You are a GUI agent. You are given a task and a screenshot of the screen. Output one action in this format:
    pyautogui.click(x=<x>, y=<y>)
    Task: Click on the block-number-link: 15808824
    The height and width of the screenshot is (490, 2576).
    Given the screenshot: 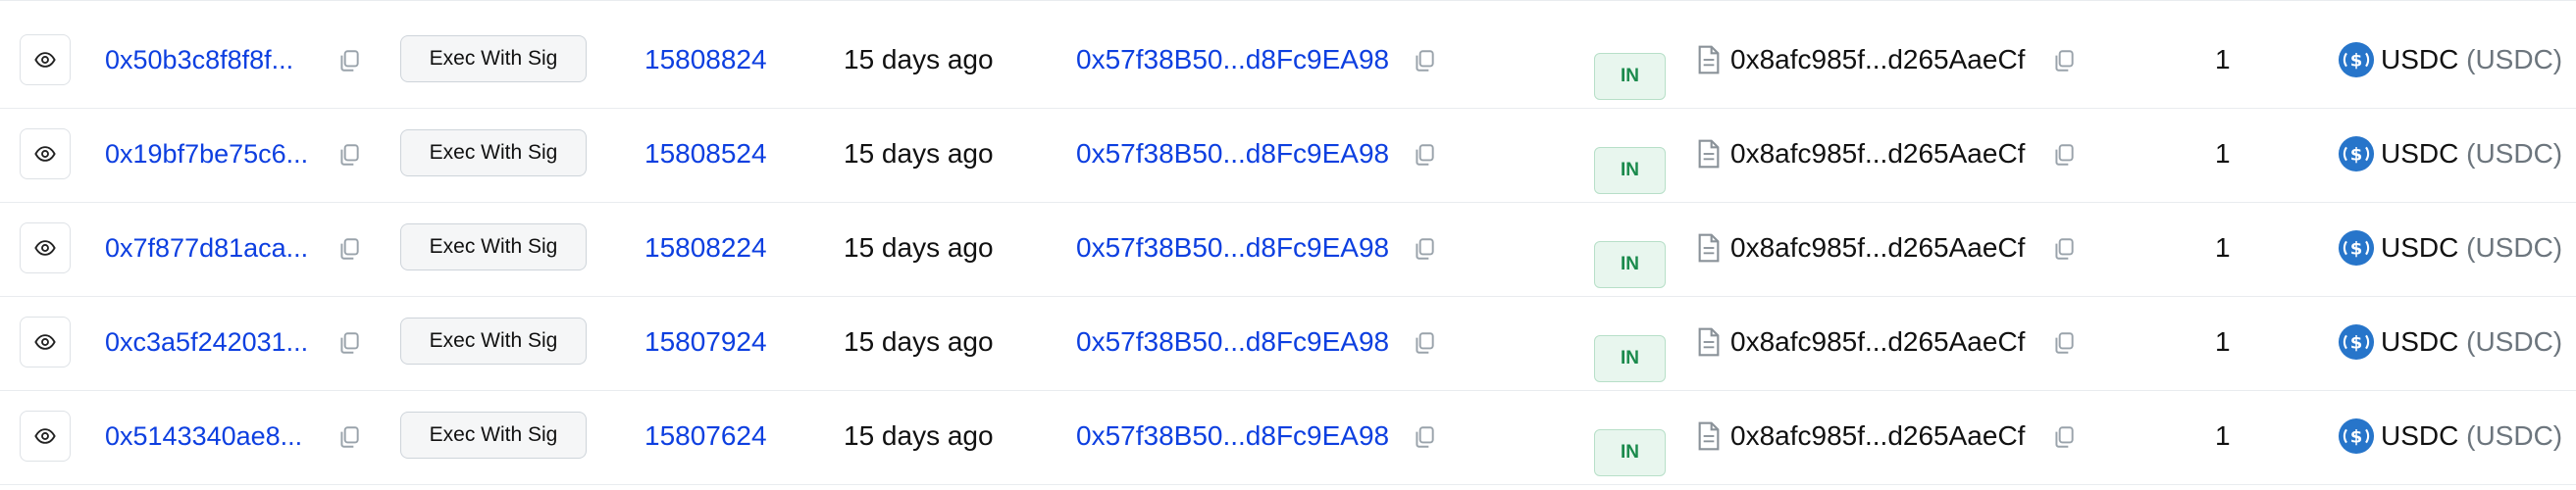 What is the action you would take?
    pyautogui.click(x=705, y=59)
    